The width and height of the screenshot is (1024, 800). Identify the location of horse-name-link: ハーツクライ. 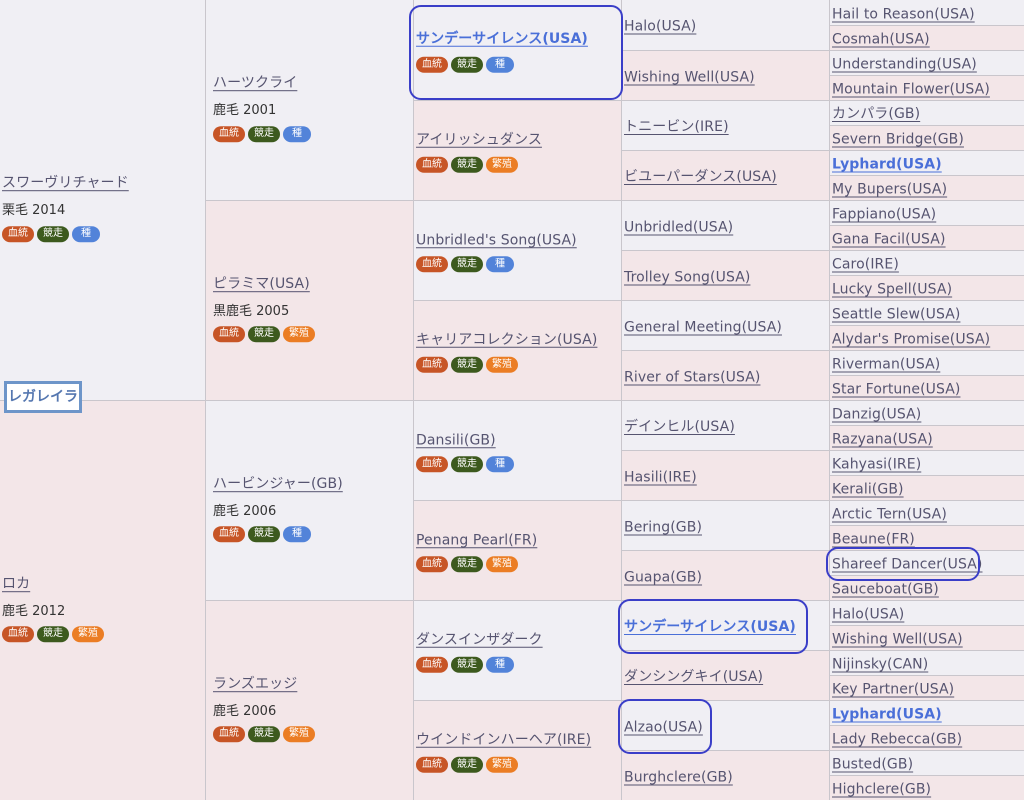
(255, 82).